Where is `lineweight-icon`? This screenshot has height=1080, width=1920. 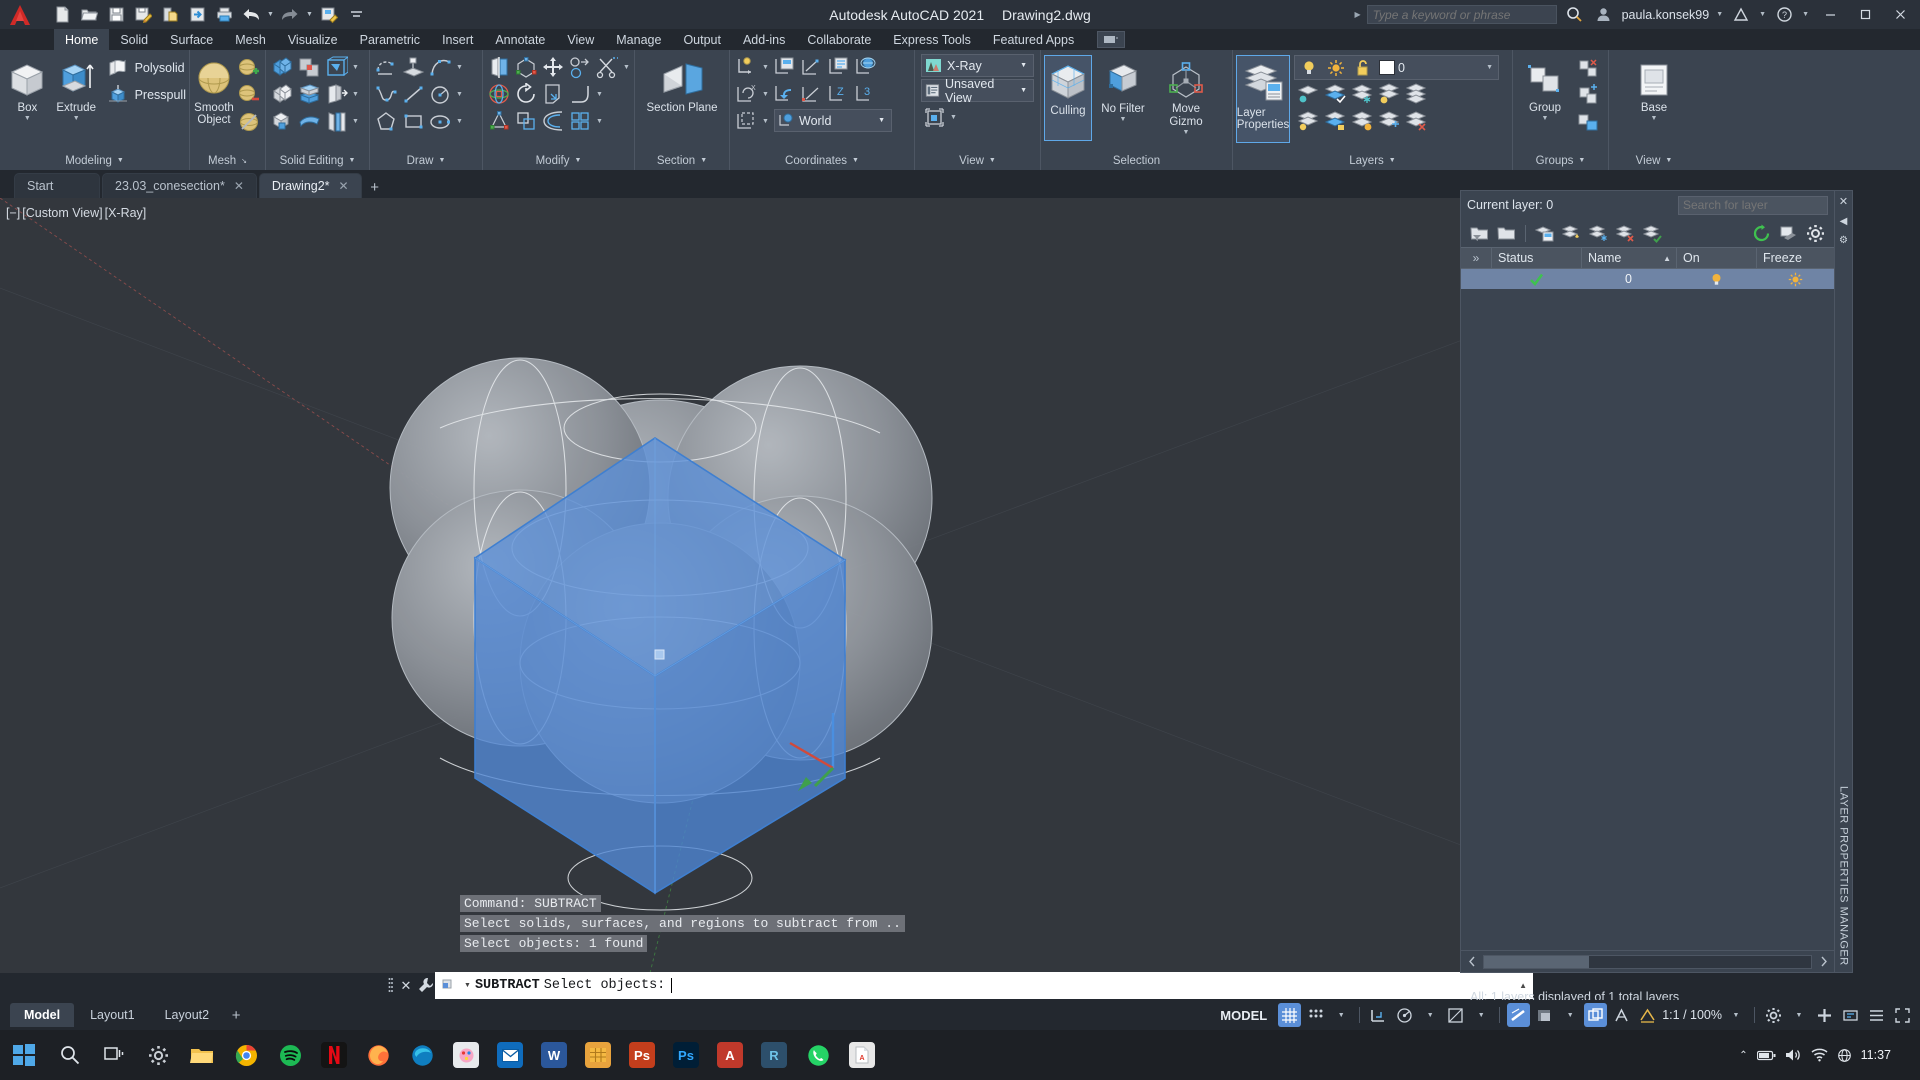
lineweight-icon is located at coordinates (1519, 1015).